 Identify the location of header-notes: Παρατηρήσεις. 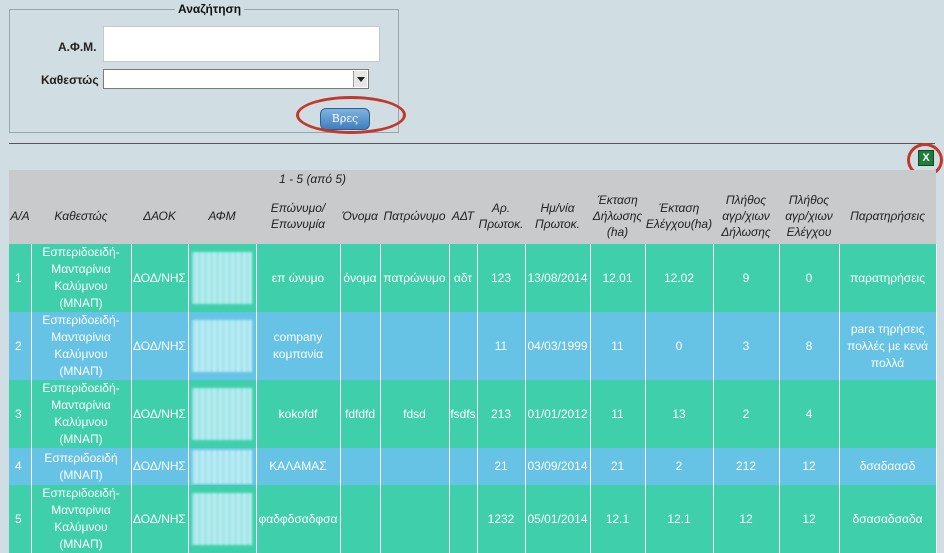
(888, 216).